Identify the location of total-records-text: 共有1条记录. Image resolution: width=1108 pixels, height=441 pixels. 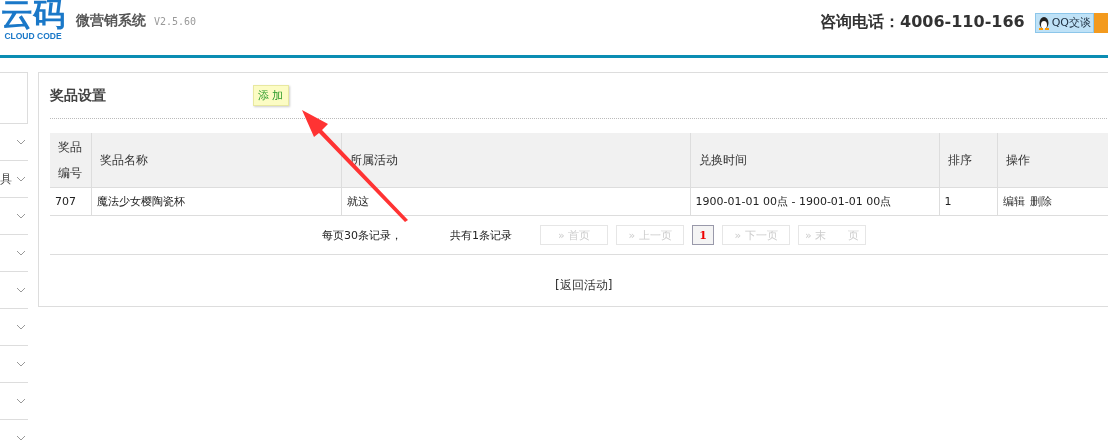
(481, 235).